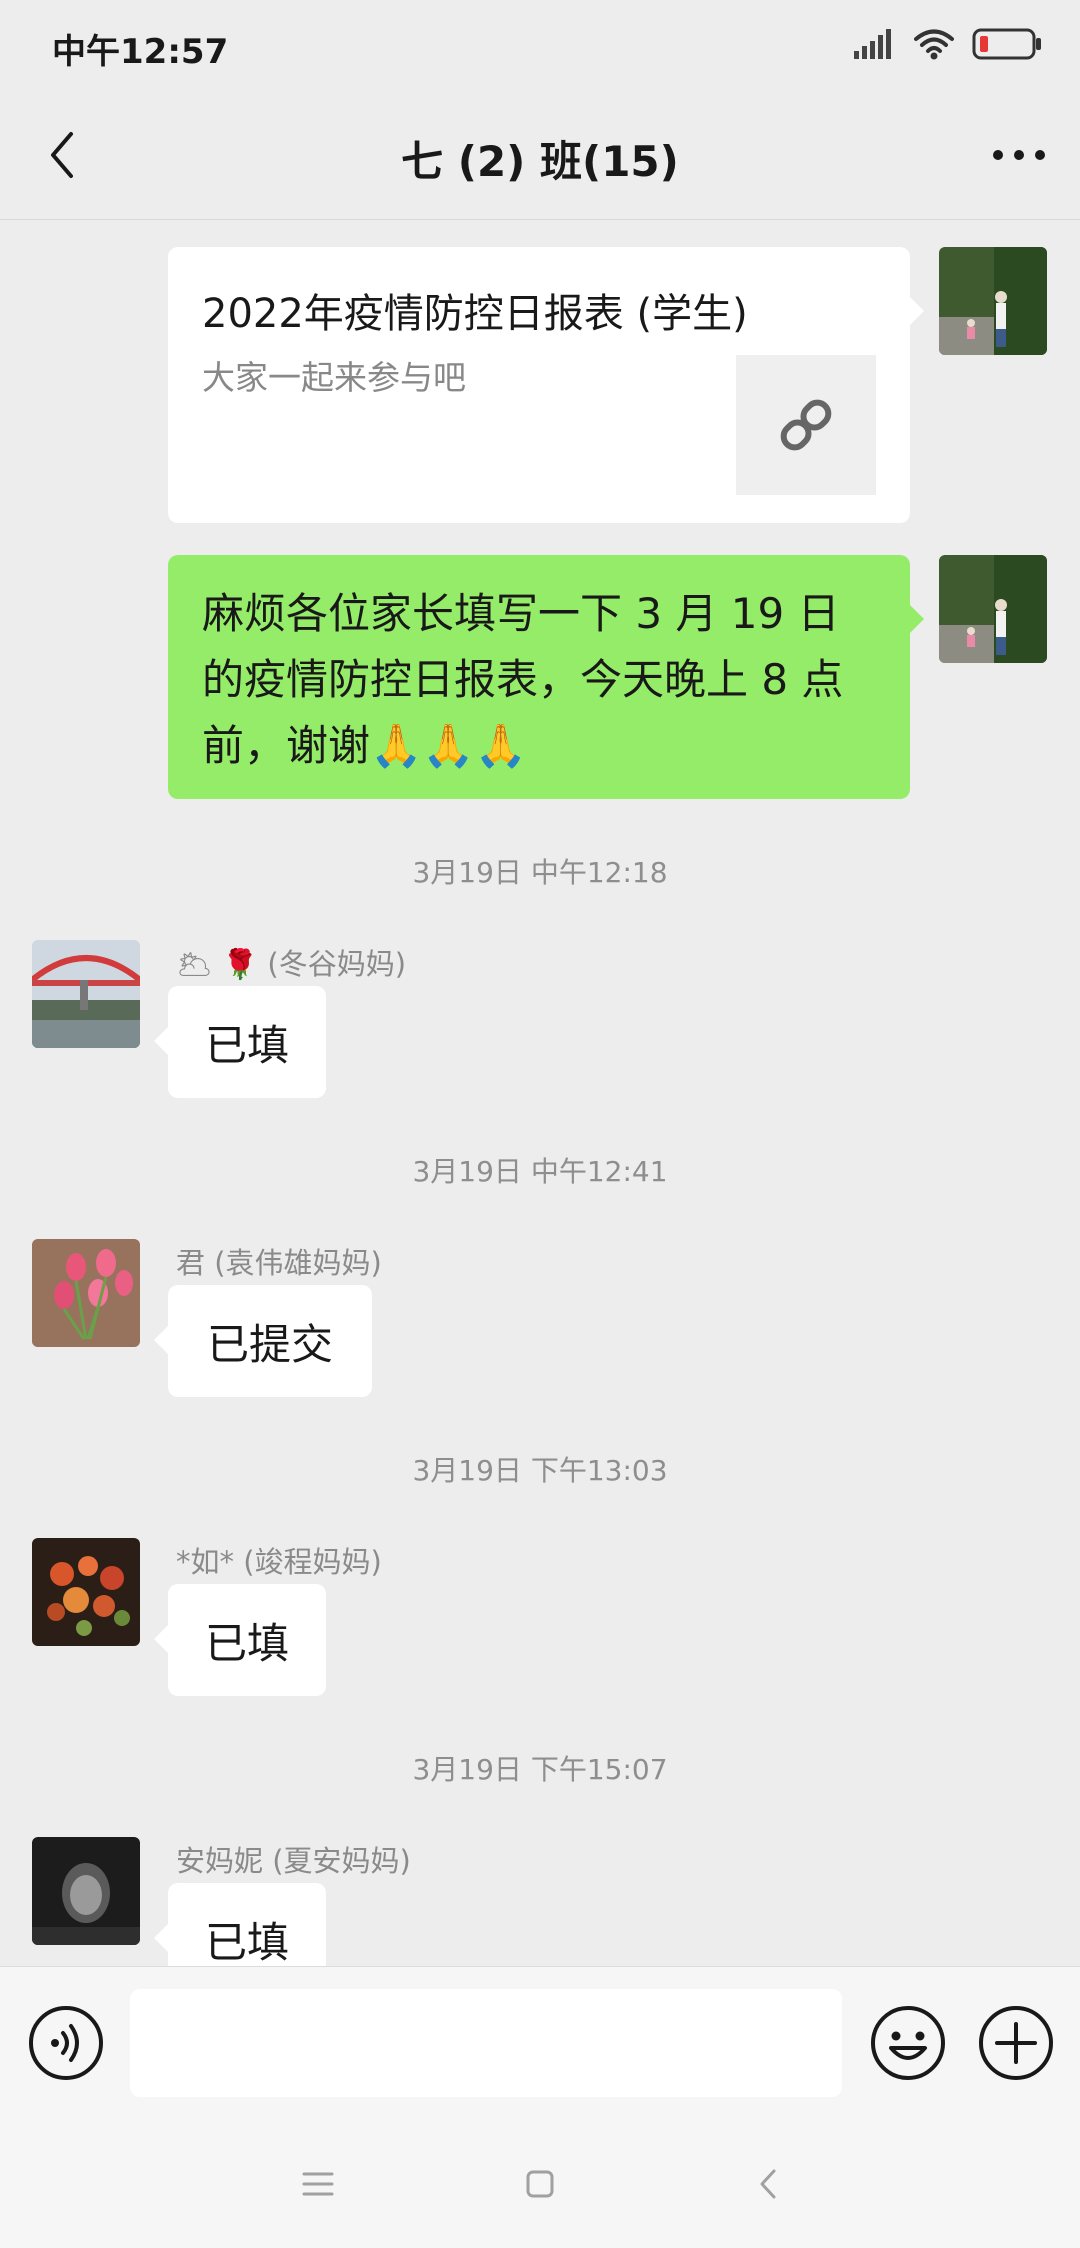 The height and width of the screenshot is (2248, 1080). I want to click on voice-icon, so click(66, 2043).